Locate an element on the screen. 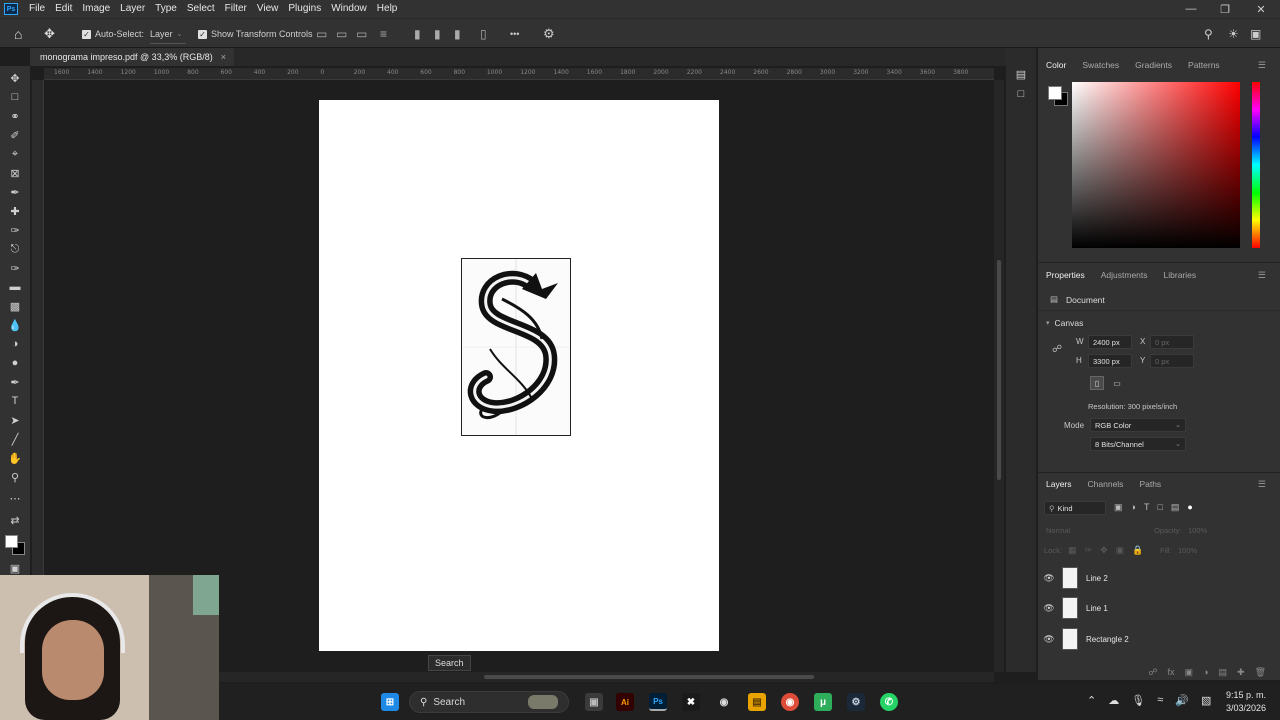 This screenshot has height=720, width=1280. illustrator-icon: Ai is located at coordinates (625, 702).